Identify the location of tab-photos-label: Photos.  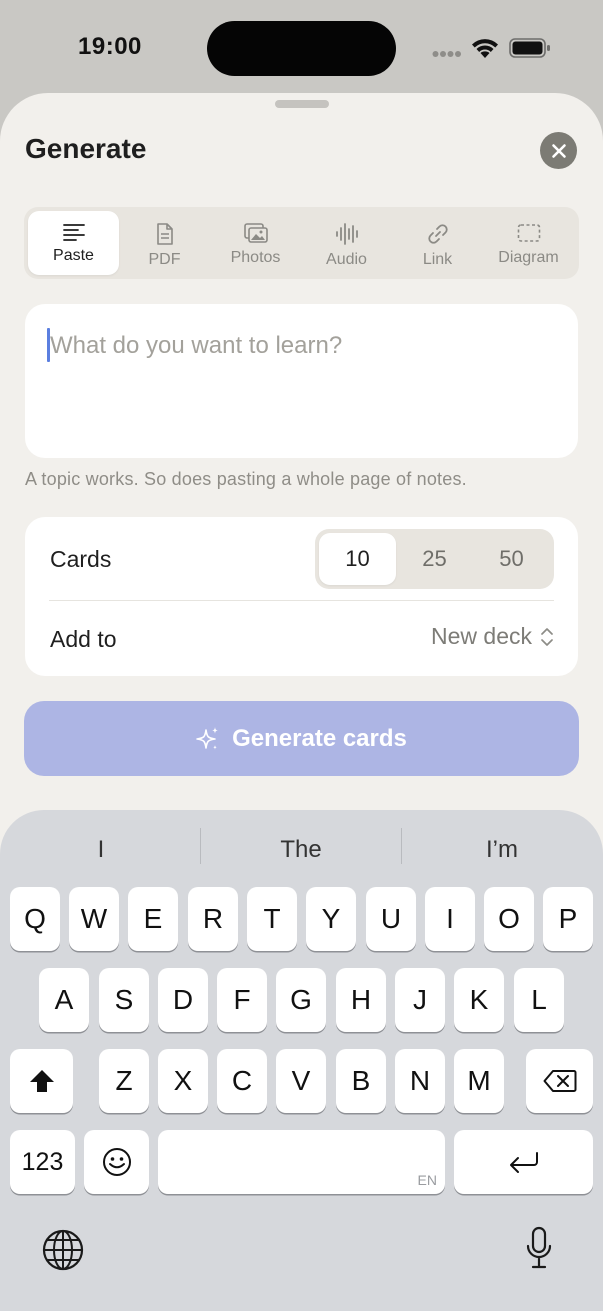
(255, 257).